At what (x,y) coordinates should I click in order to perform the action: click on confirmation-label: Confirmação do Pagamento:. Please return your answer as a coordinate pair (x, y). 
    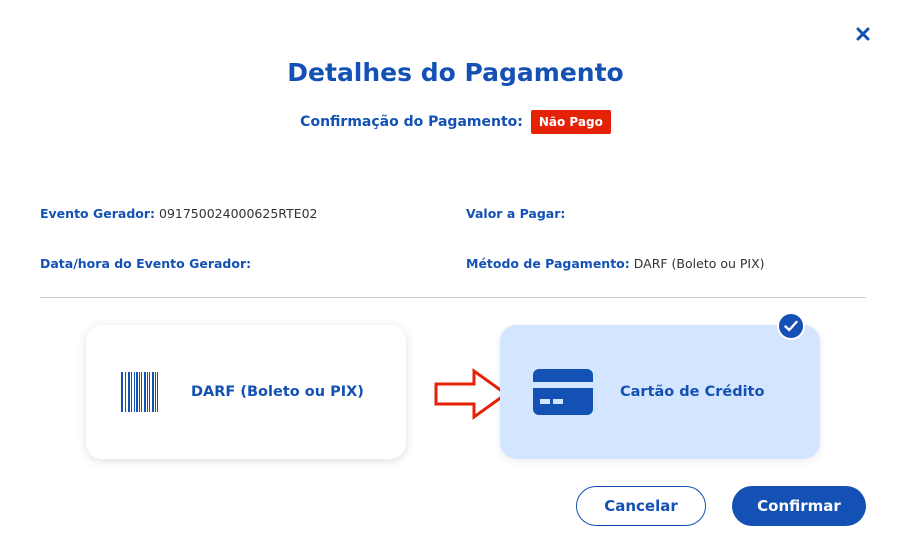
    Looking at the image, I should click on (411, 122).